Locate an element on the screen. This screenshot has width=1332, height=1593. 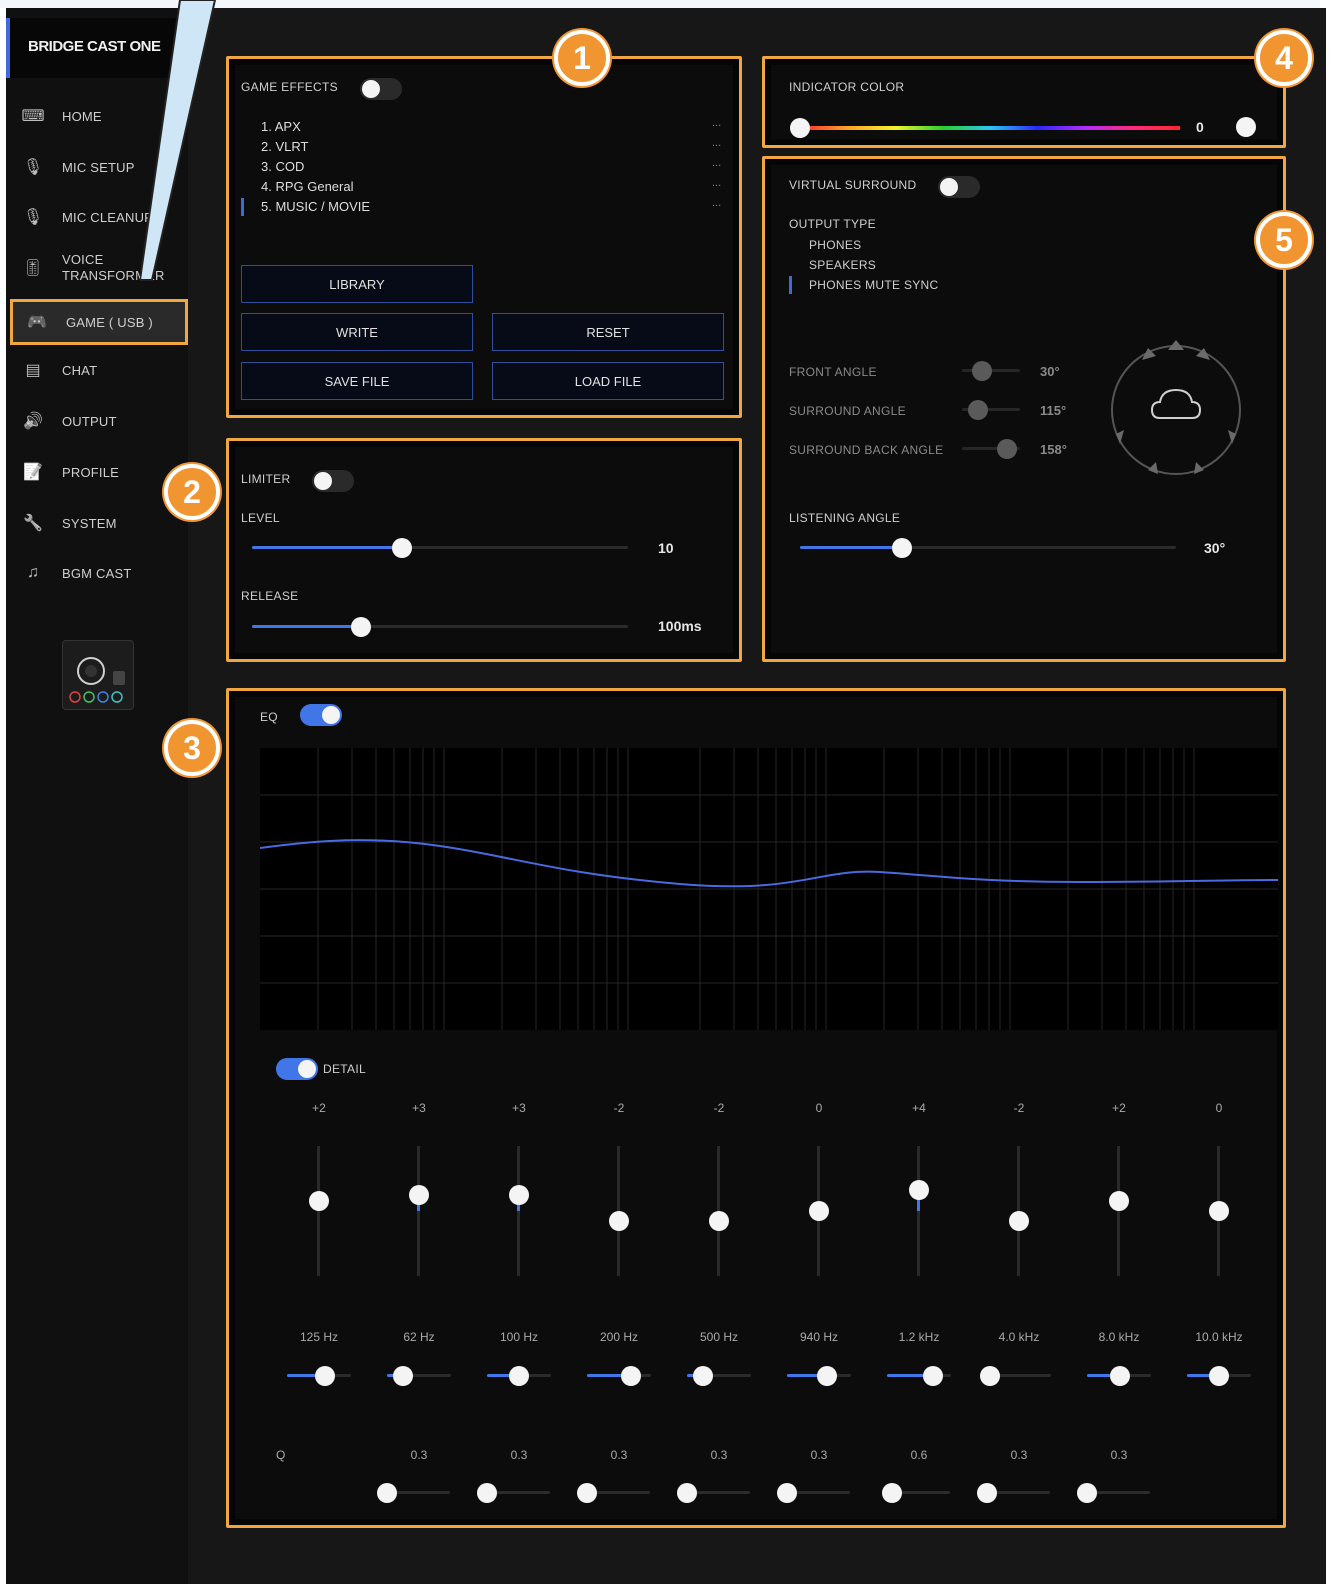
indicator-color-slider is located at coordinates (985, 128).